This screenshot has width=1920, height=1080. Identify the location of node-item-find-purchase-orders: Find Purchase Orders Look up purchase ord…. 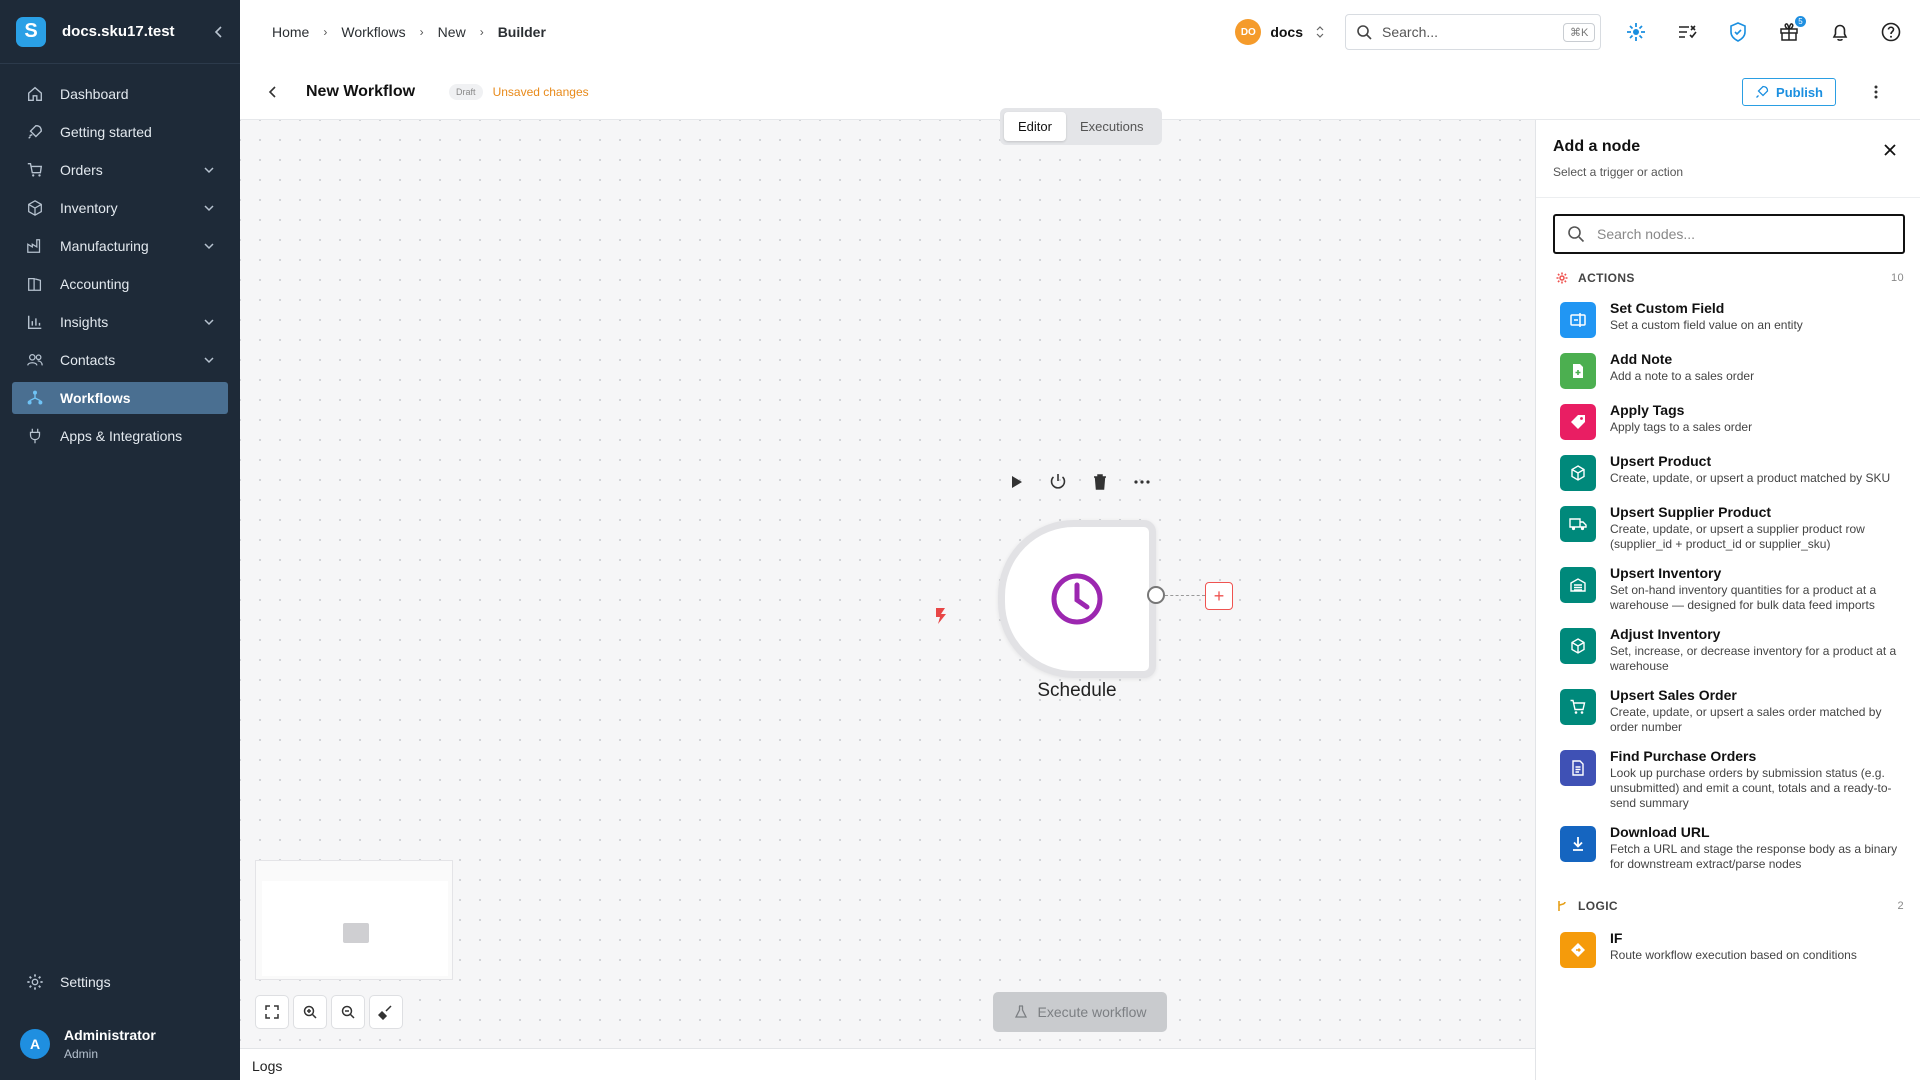
(1728, 779).